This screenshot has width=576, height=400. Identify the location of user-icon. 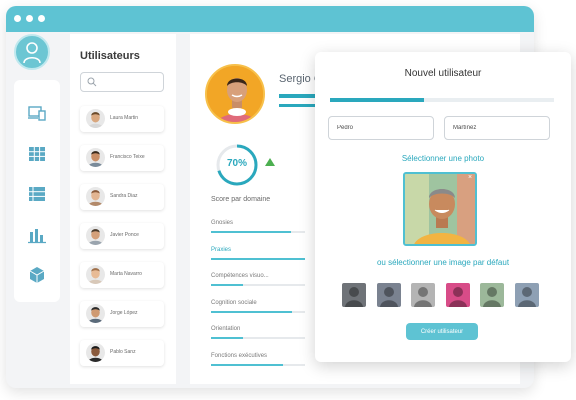
(32, 53).